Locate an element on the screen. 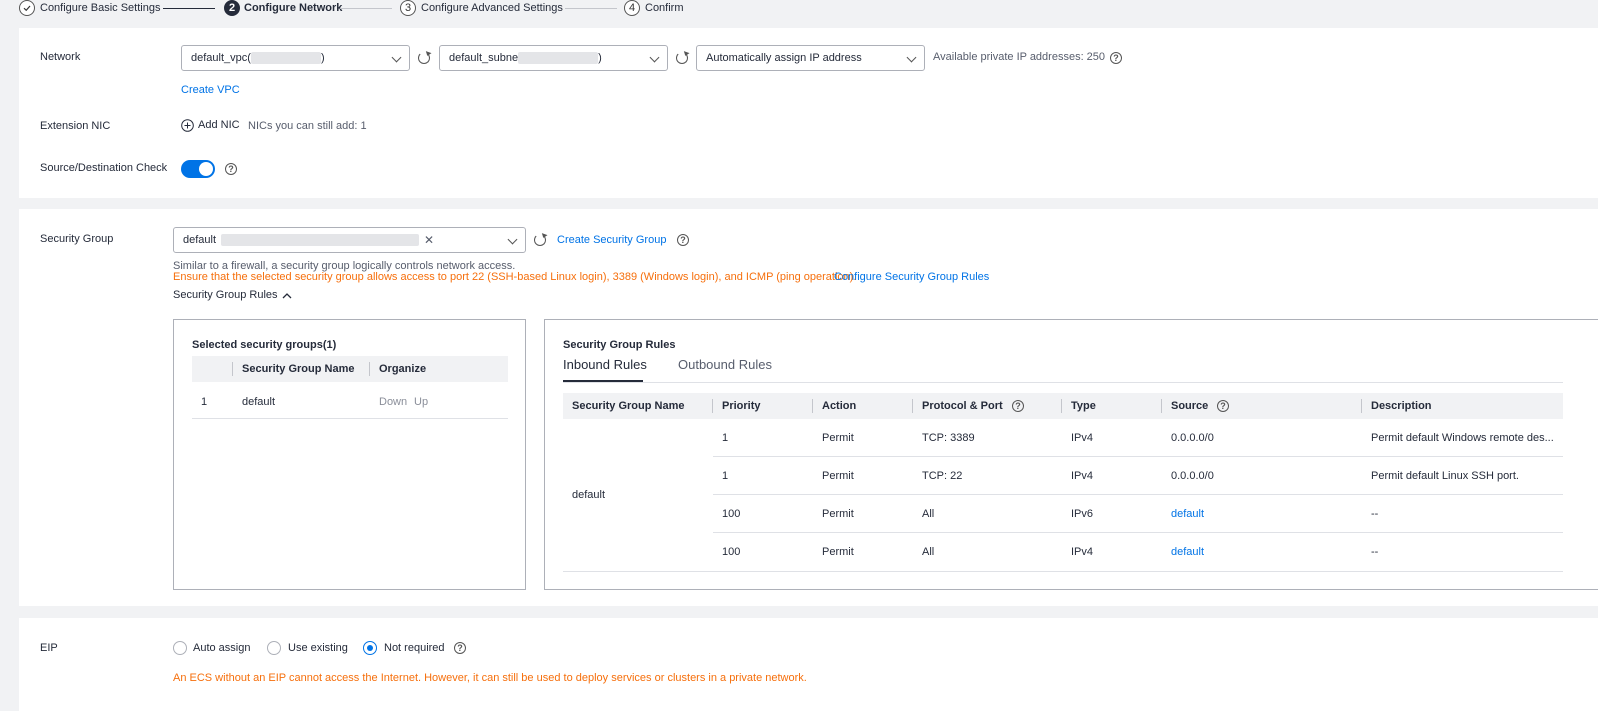 This screenshot has height=711, width=1598. radio-auto-assign is located at coordinates (180, 648).